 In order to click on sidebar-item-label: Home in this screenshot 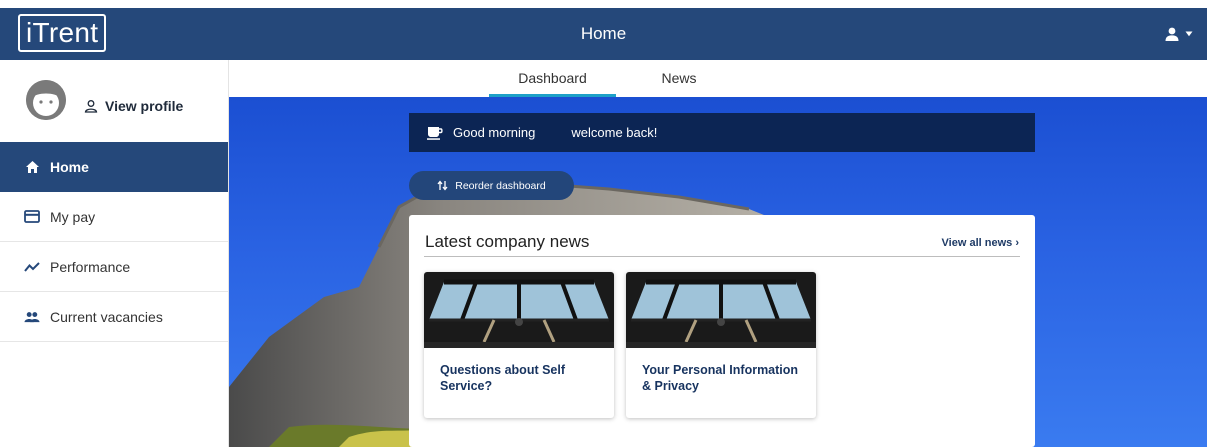, I will do `click(69, 167)`.